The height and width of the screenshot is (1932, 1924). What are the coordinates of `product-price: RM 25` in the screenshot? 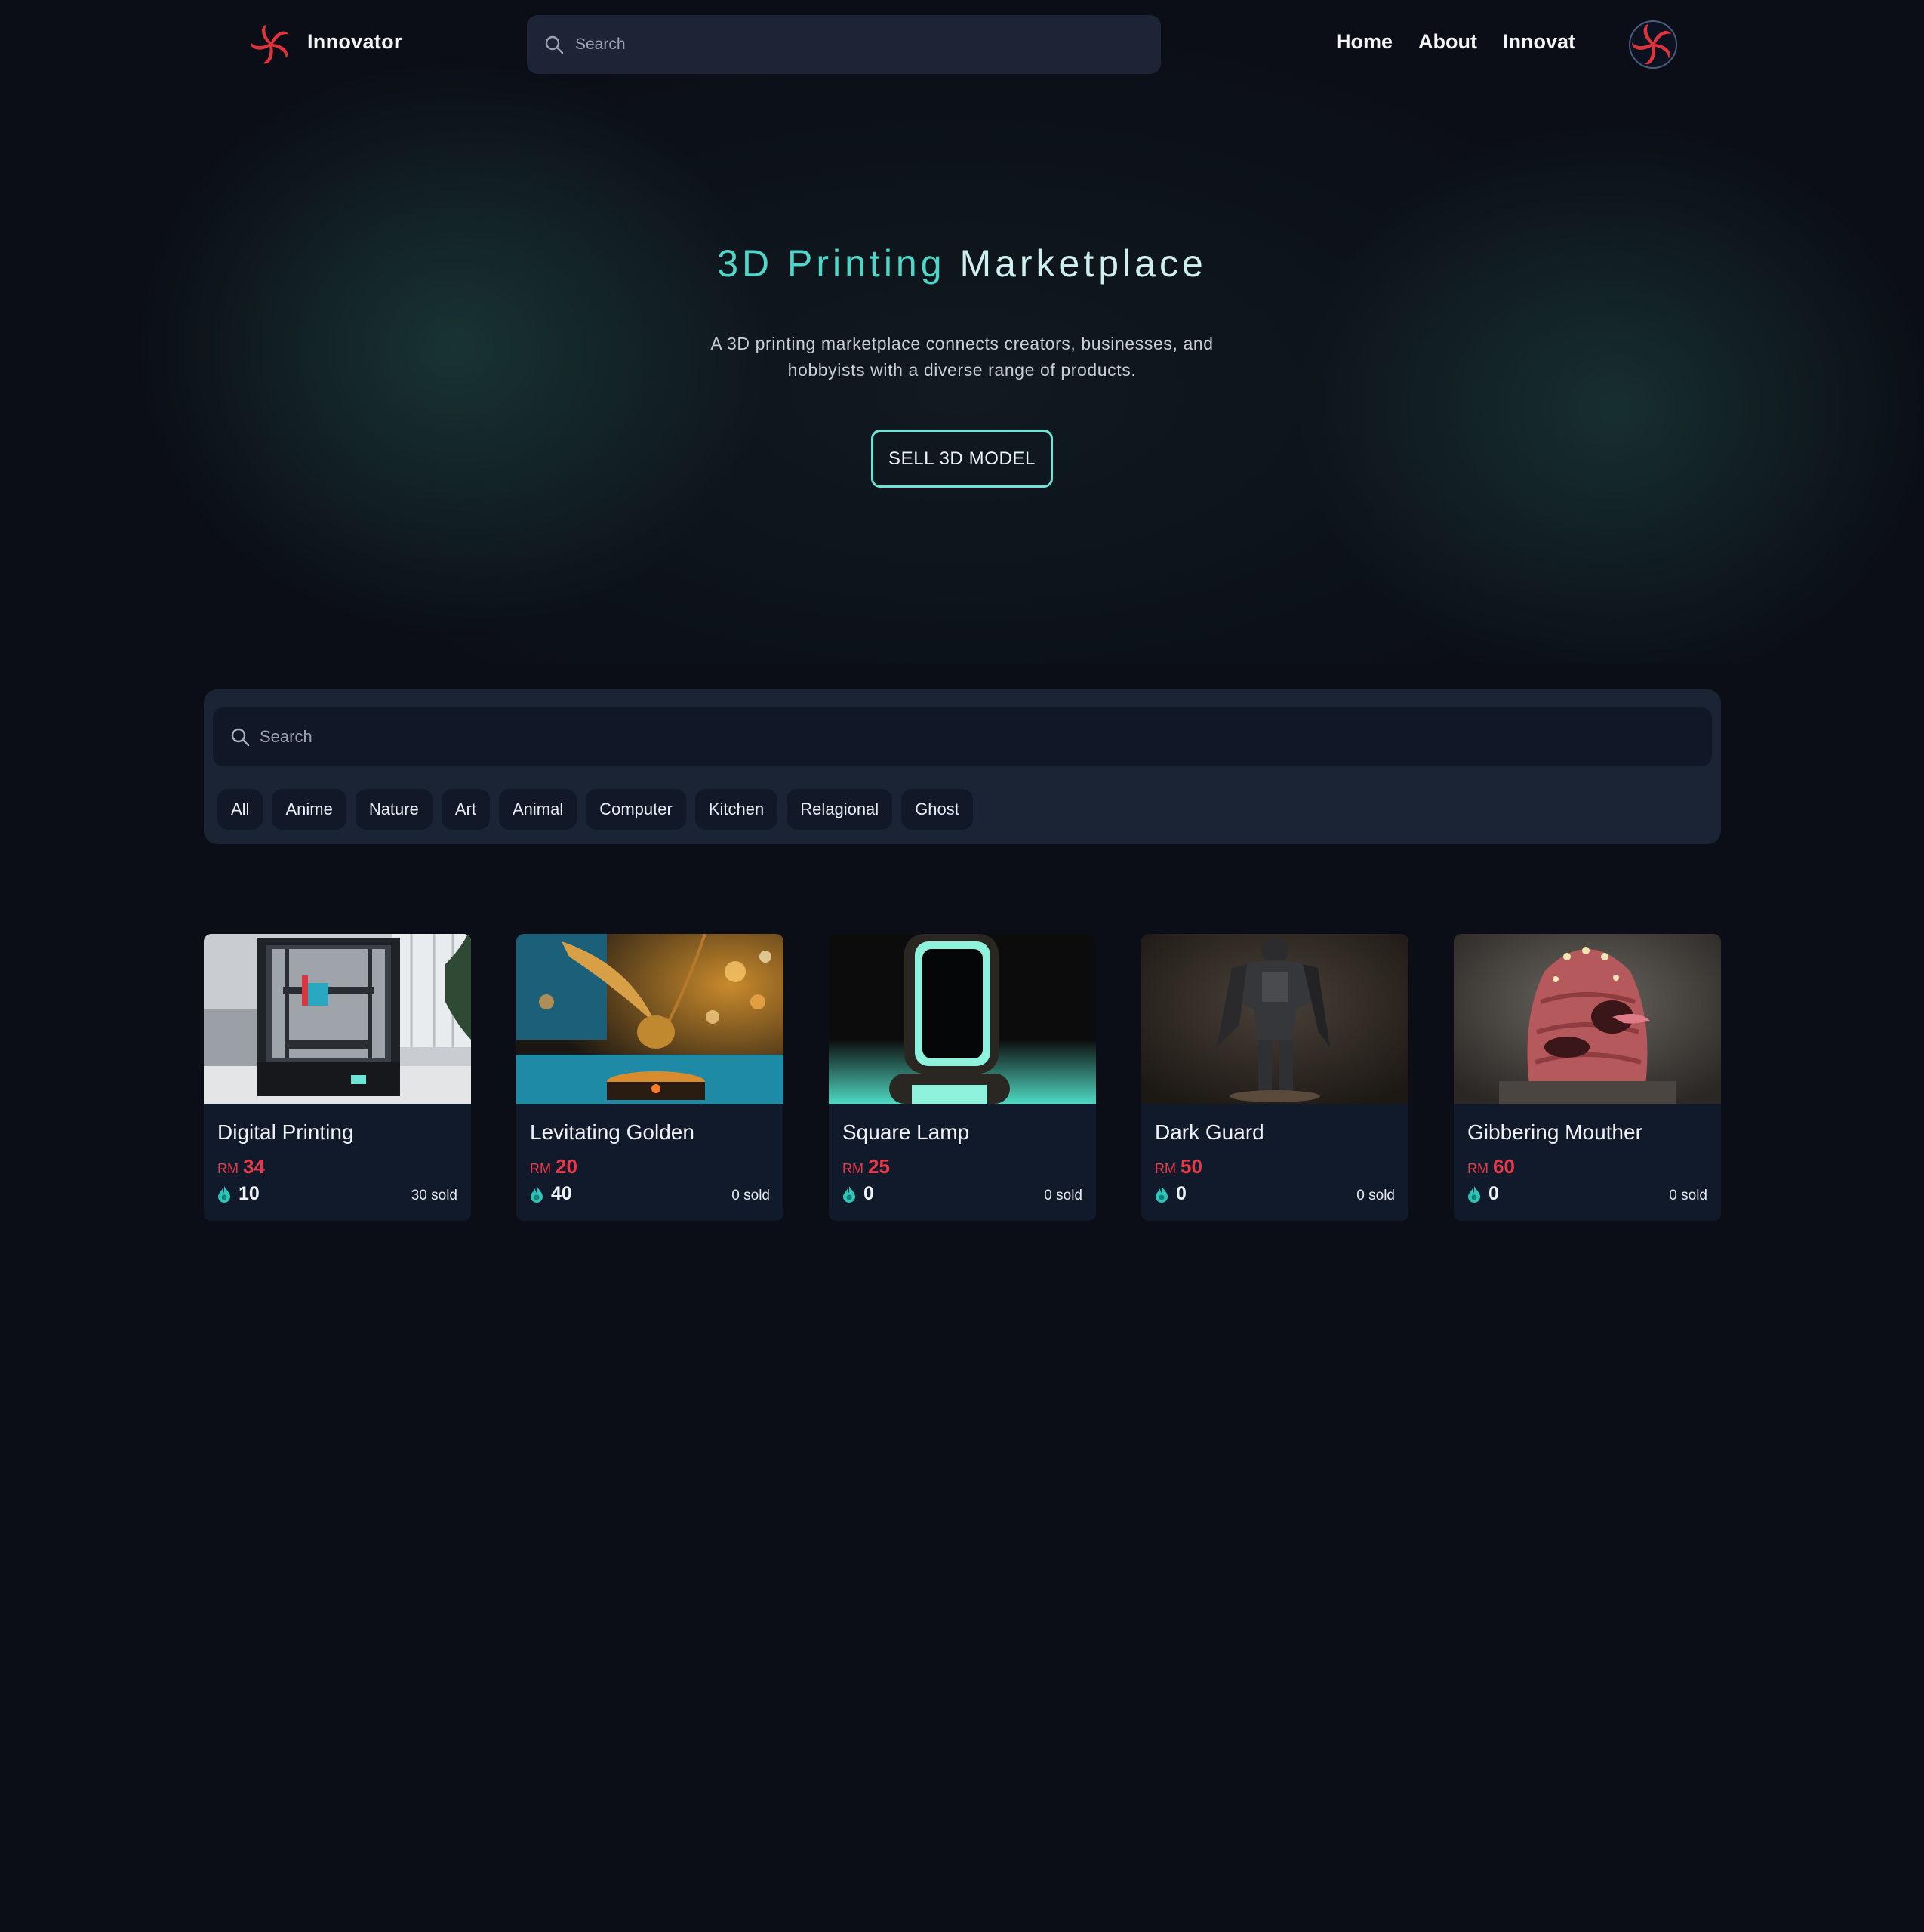 It's located at (866, 1167).